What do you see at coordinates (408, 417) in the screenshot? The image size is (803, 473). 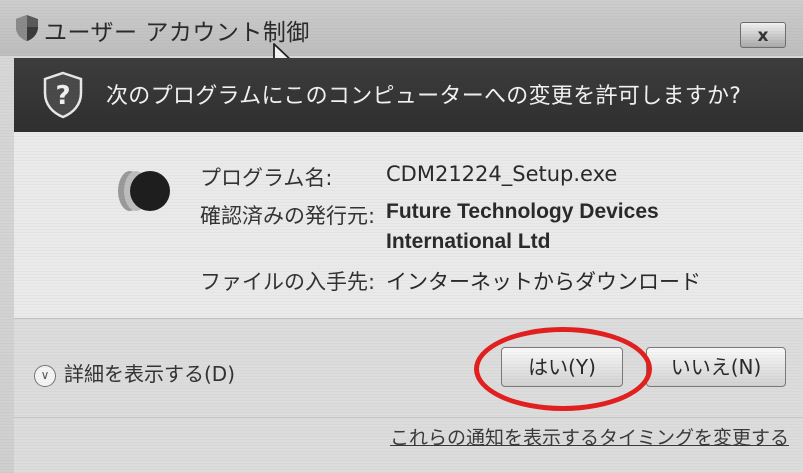 I see `footer-divider` at bounding box center [408, 417].